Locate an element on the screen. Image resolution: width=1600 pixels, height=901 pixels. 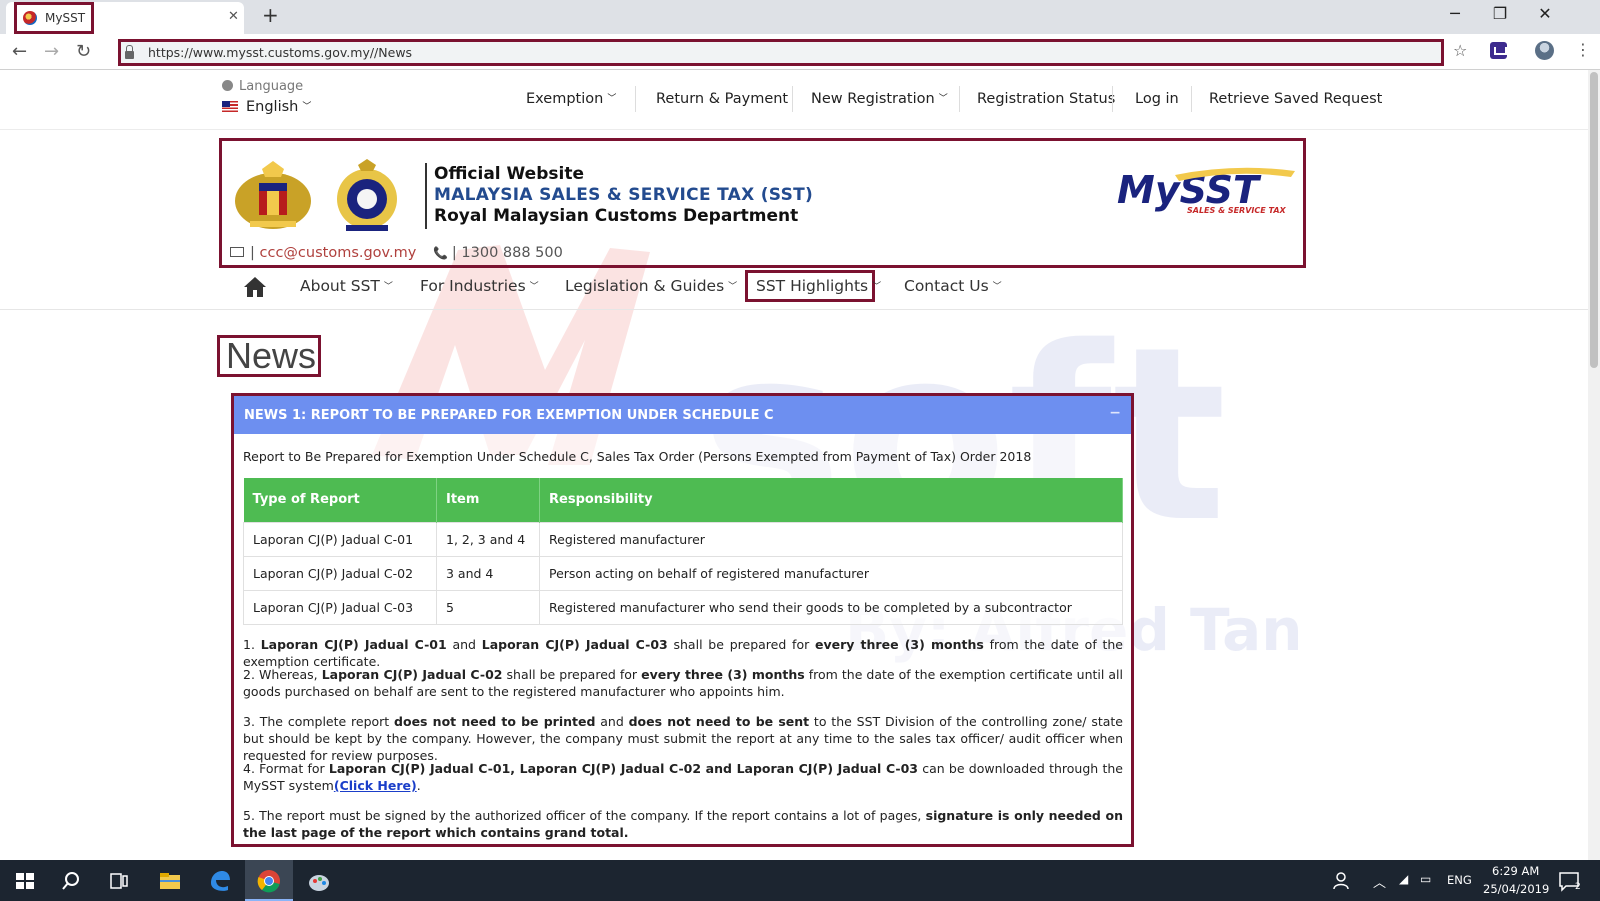
task-view-icon is located at coordinates (119, 881).